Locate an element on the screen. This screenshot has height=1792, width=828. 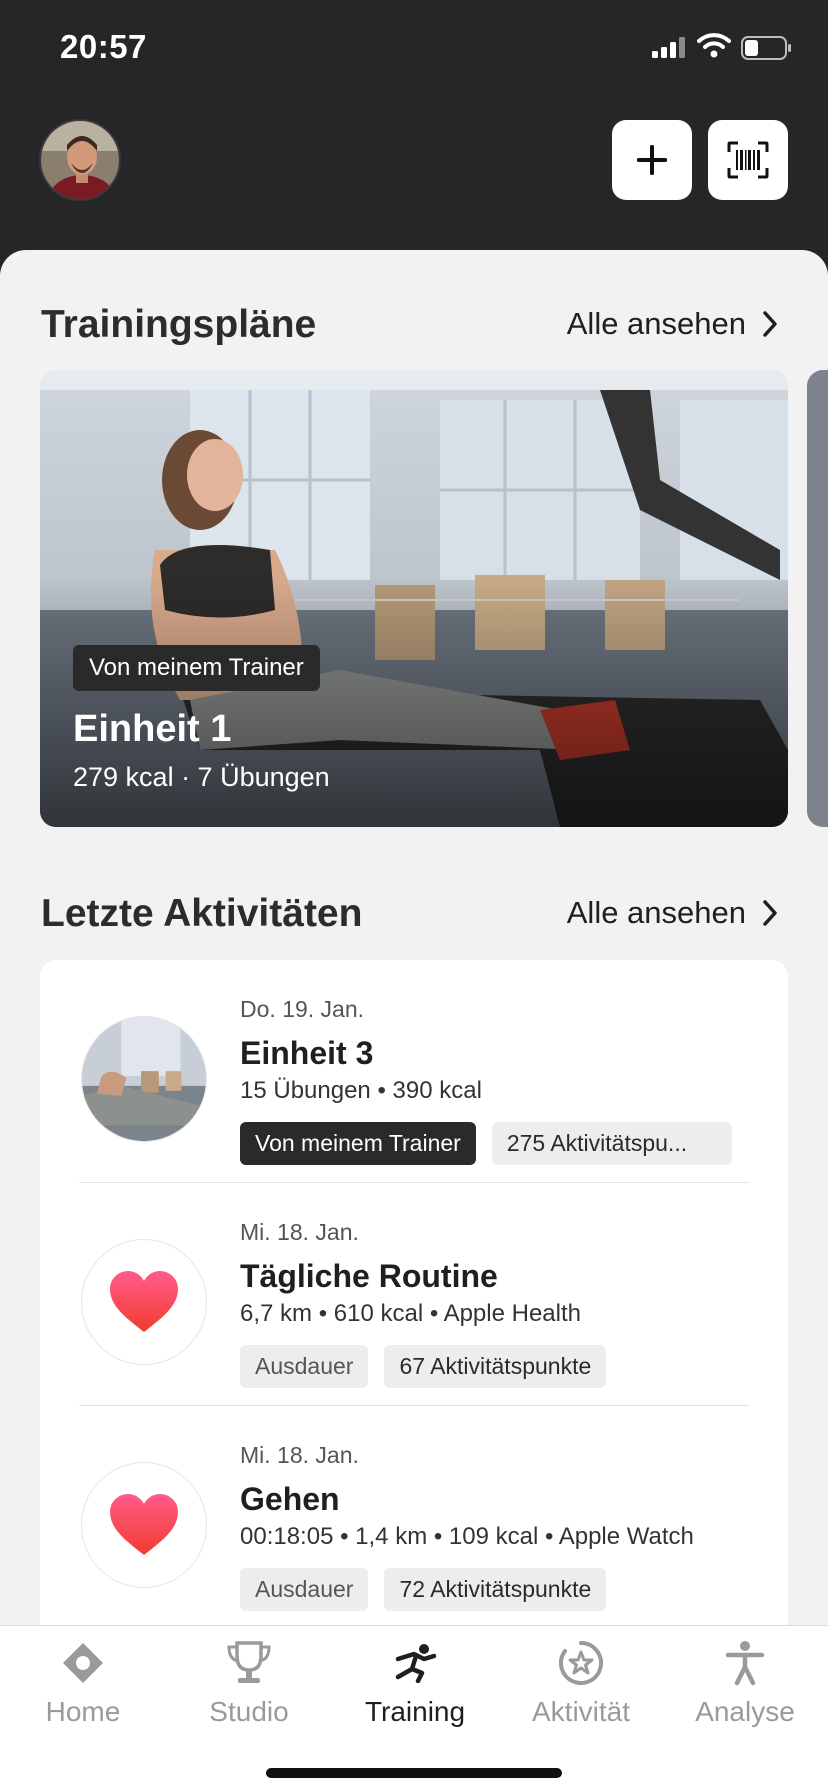
points-tag: 72 Aktivitätspunkte is located at coordinates (495, 1589).